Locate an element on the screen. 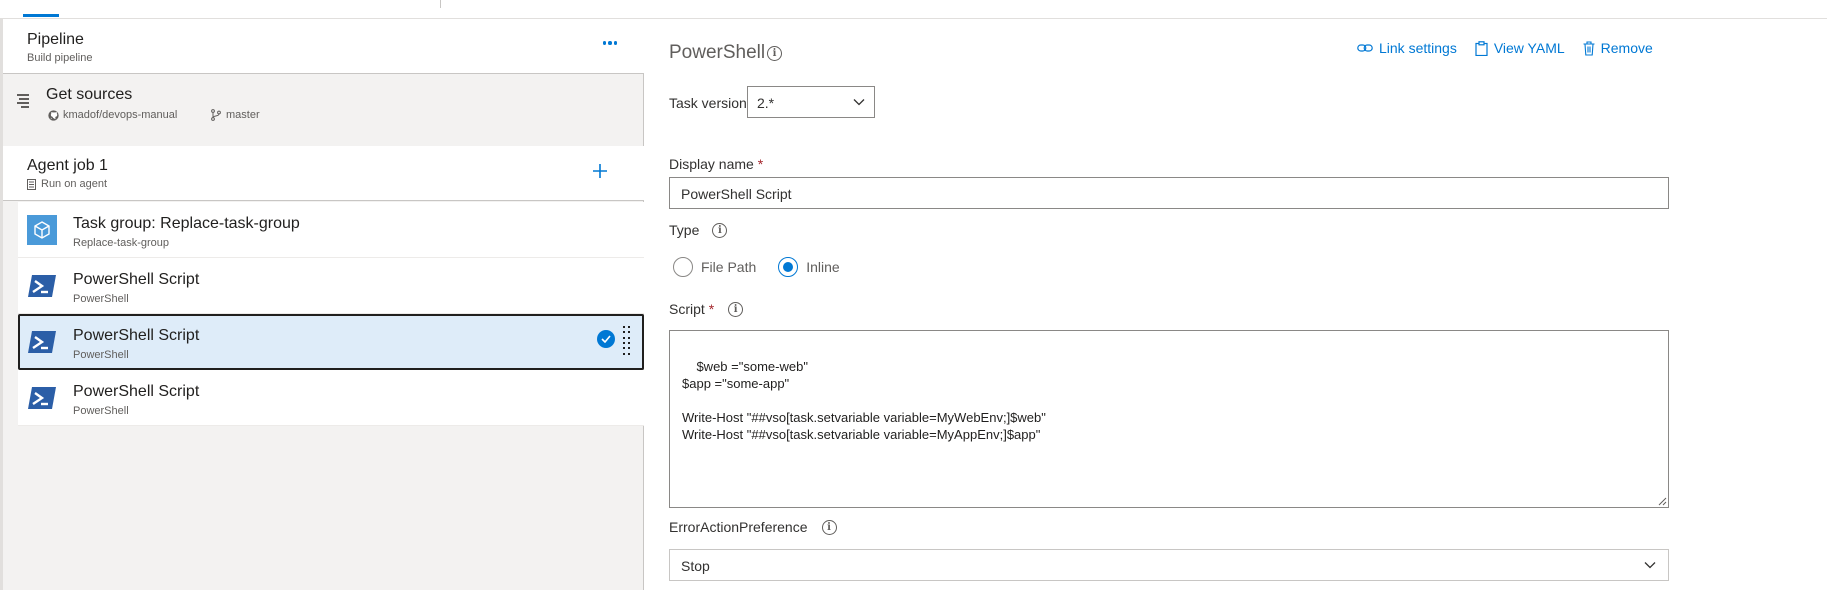 This screenshot has height=590, width=1827. task-group-icon is located at coordinates (42, 230).